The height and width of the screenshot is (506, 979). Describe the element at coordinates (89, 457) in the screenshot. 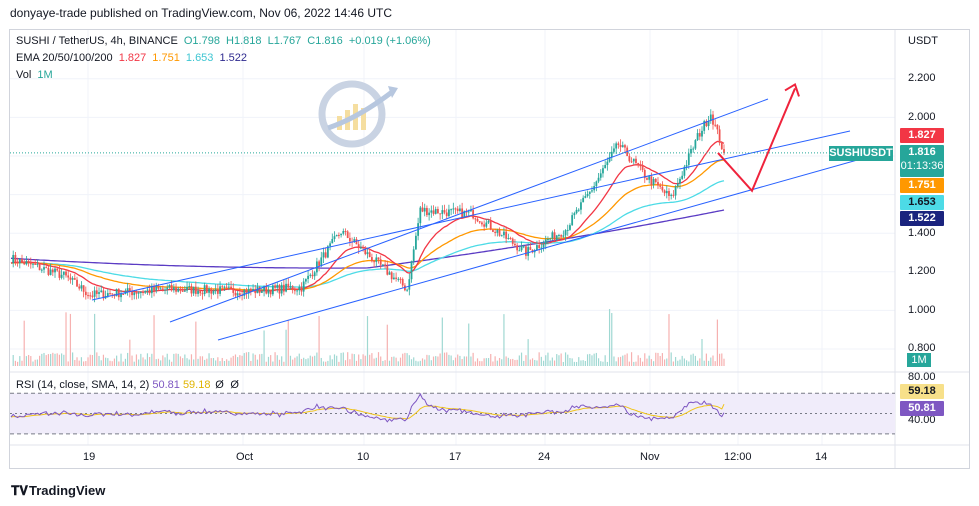

I see `time-tick: 19` at that location.